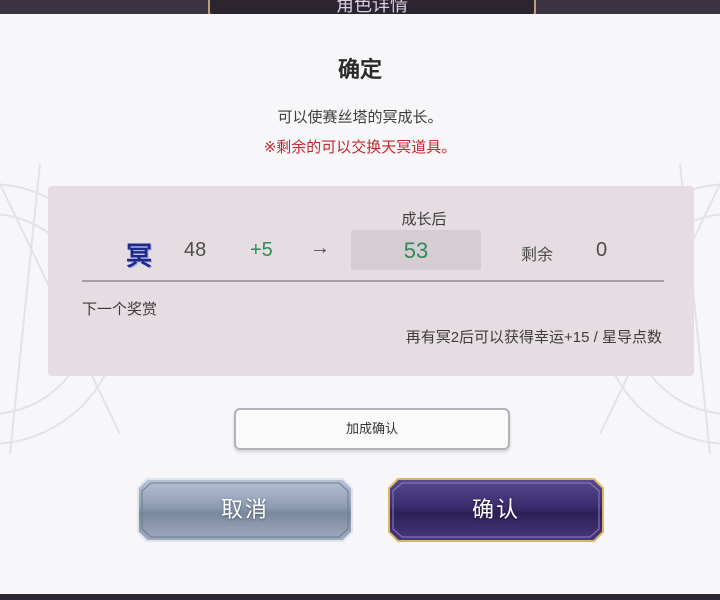 This screenshot has height=600, width=720. Describe the element at coordinates (359, 69) in the screenshot. I see `dialog-title: 确定` at that location.